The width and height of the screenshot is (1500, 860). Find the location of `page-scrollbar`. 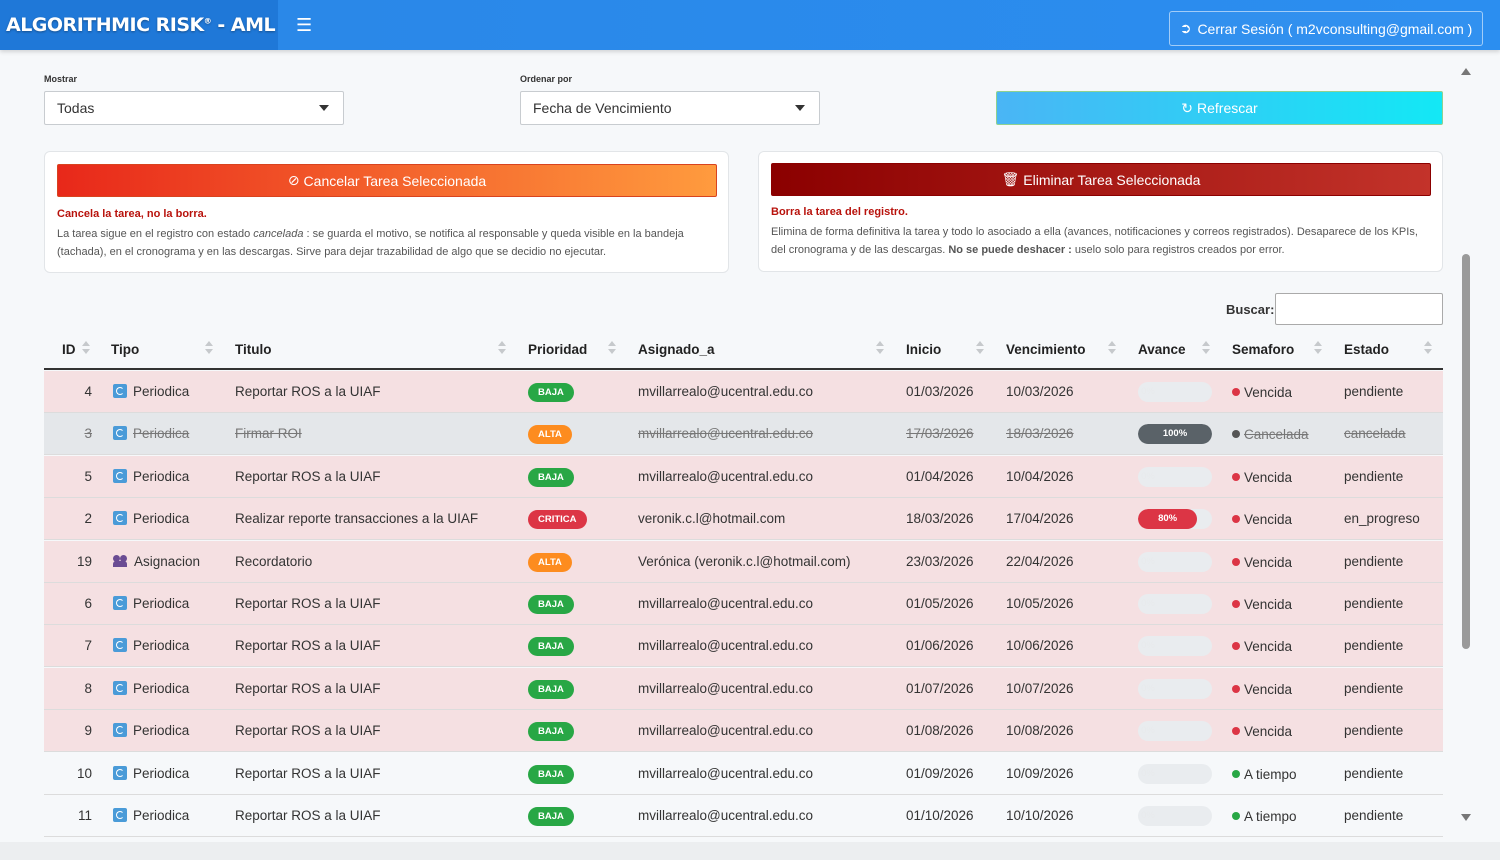

page-scrollbar is located at coordinates (1466, 444).